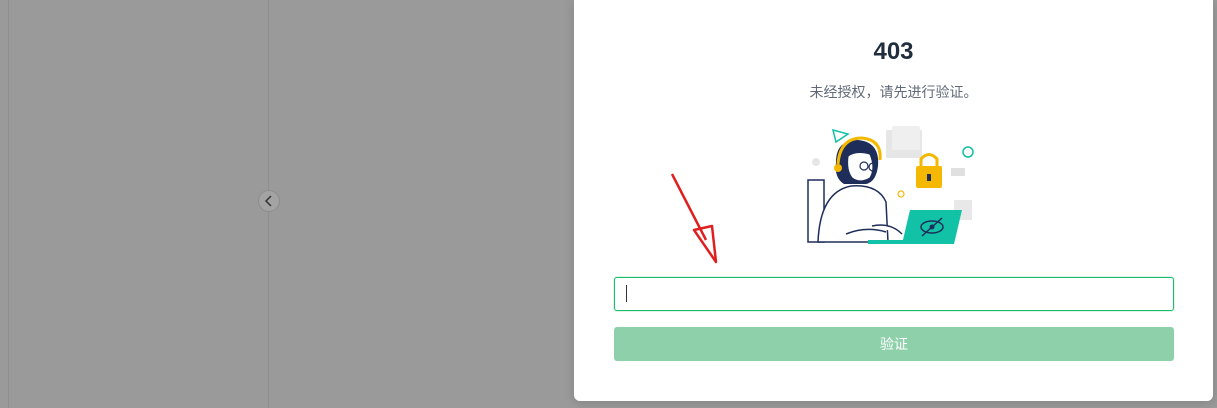 The height and width of the screenshot is (408, 1217). What do you see at coordinates (893, 51) in the screenshot?
I see `error-code: 403` at bounding box center [893, 51].